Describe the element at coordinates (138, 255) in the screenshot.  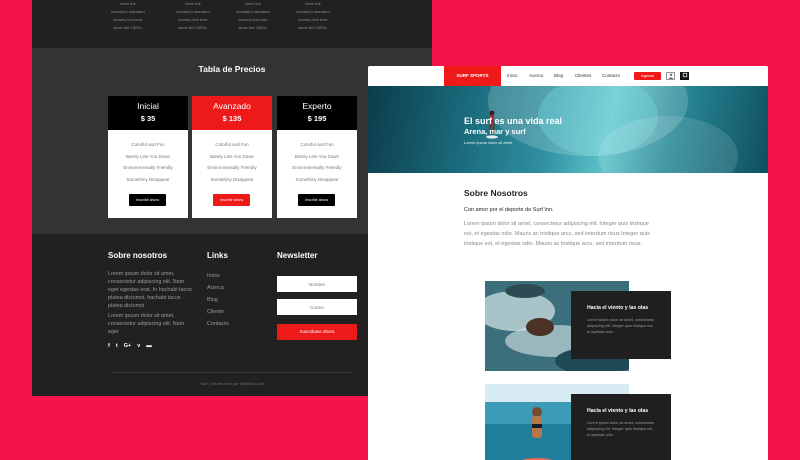
I see `footer-about-heading: Sobre nosotros` at that location.